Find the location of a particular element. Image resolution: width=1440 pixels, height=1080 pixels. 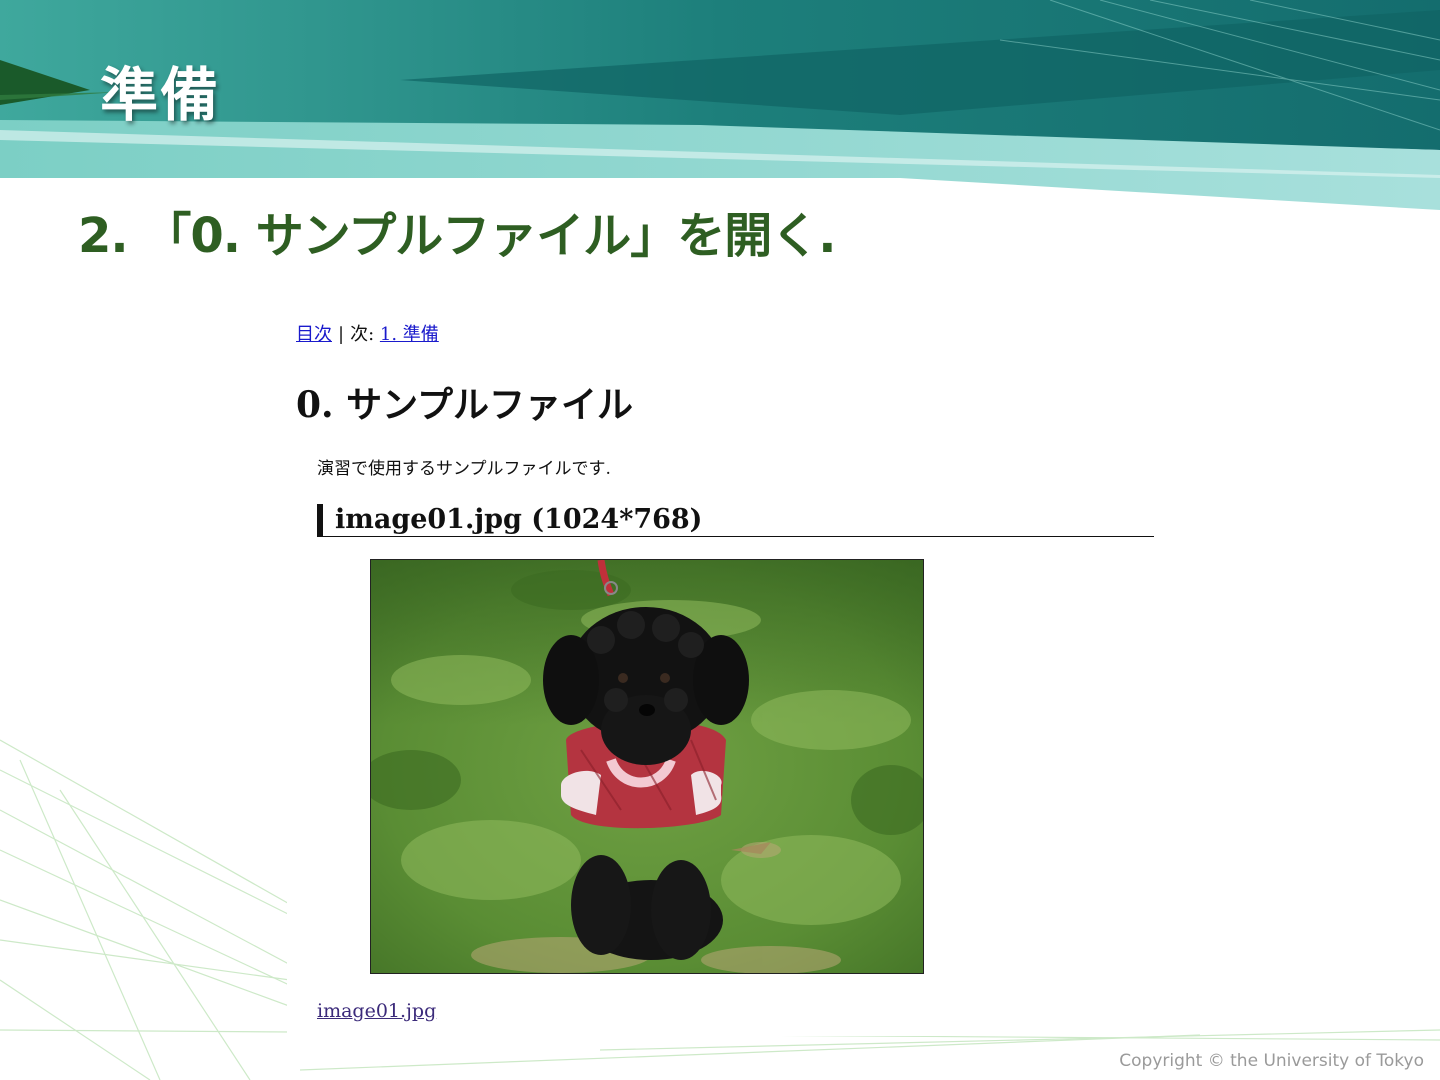

breadcrumb: 目次 | 次: 1. 準備 is located at coordinates (367, 333).